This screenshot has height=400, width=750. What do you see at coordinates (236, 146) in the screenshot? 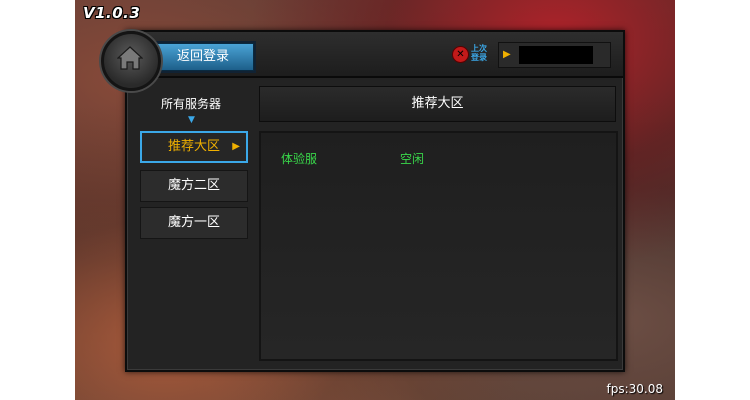
I see `selected-arrow-icon: ▶` at bounding box center [236, 146].